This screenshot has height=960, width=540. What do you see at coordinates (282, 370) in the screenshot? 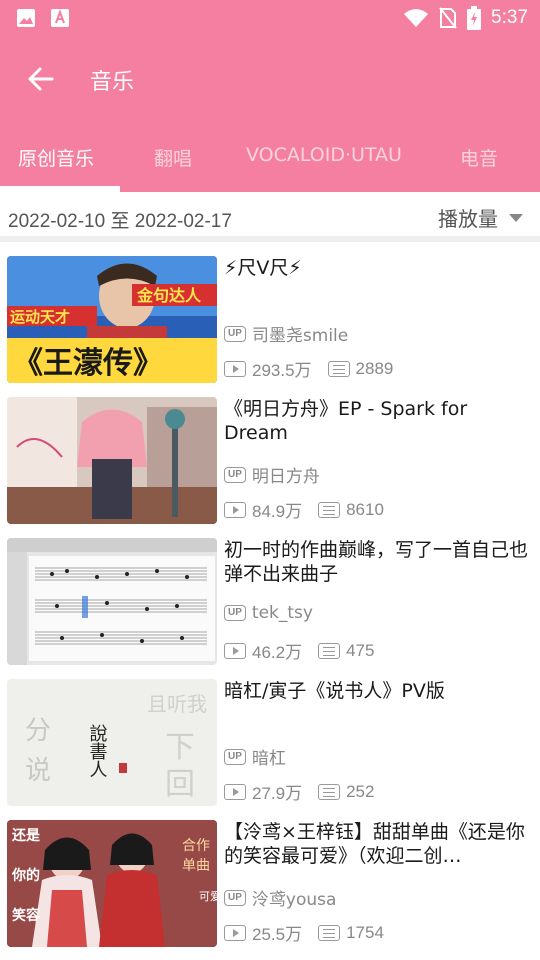
I see `play-count: 293.5万` at bounding box center [282, 370].